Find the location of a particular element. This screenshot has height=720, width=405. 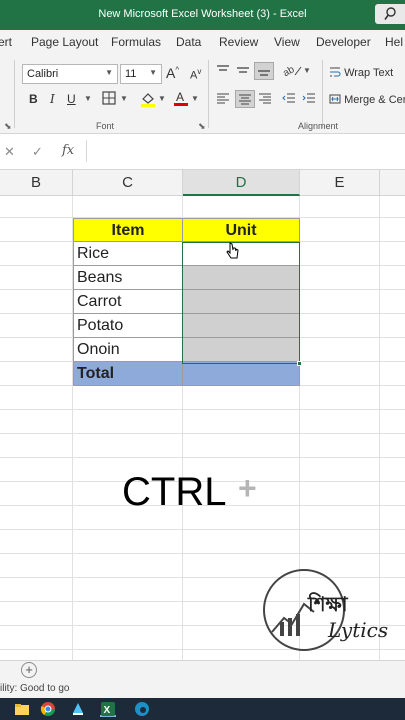

status-bar: ility: Good to go is located at coordinates (202, 689).